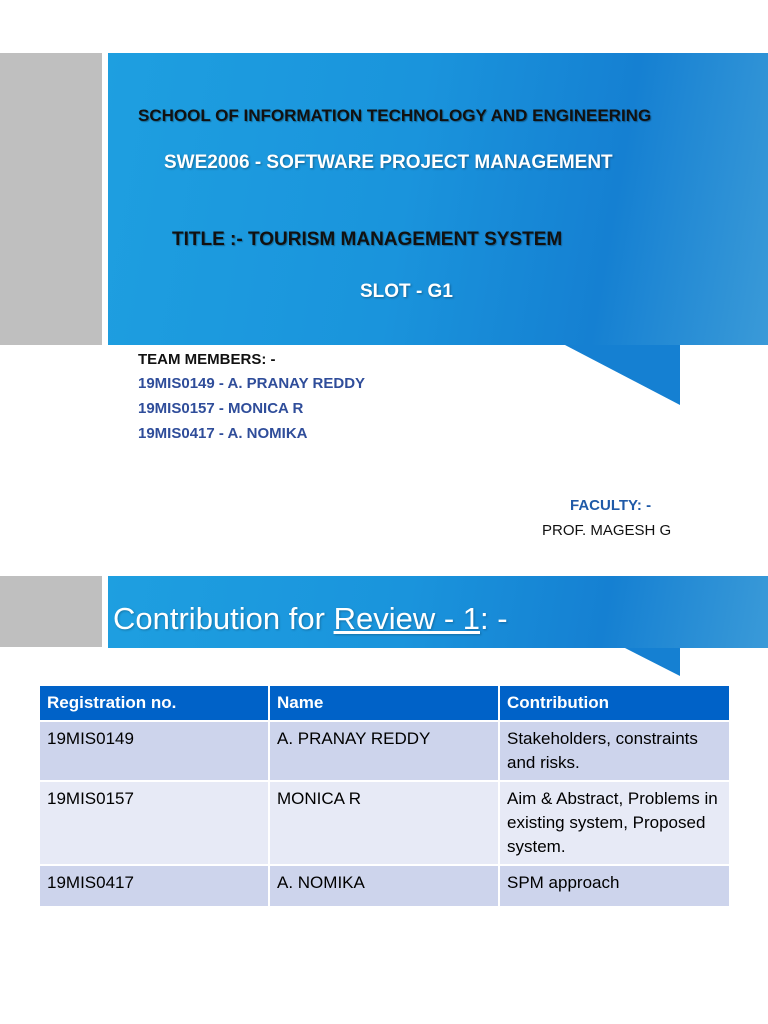 The width and height of the screenshot is (768, 1024). Describe the element at coordinates (154, 751) in the screenshot. I see `cell-registration: 19MIS0149` at that location.